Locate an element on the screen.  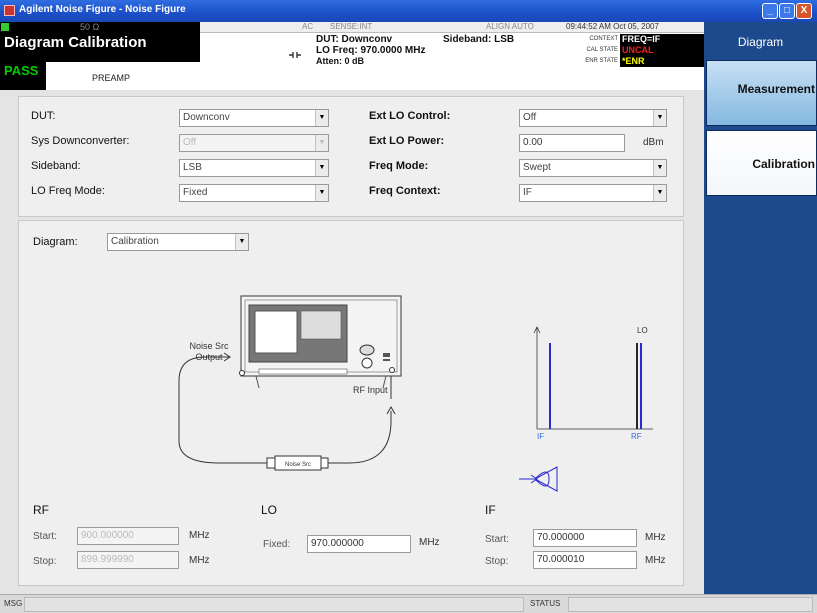
timestamp: 09:44:52 AM Oct 05, 2007 is located at coordinates (612, 26).